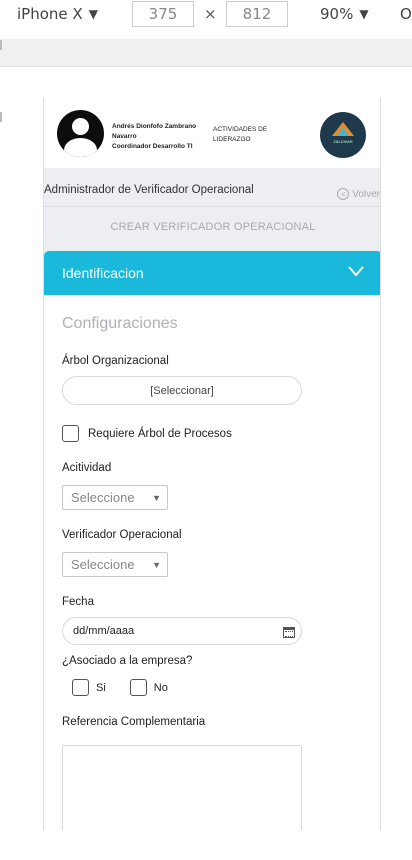 The image size is (412, 860). Describe the element at coordinates (343, 141) in the screenshot. I see `logo-text: ZALDIVAR` at that location.